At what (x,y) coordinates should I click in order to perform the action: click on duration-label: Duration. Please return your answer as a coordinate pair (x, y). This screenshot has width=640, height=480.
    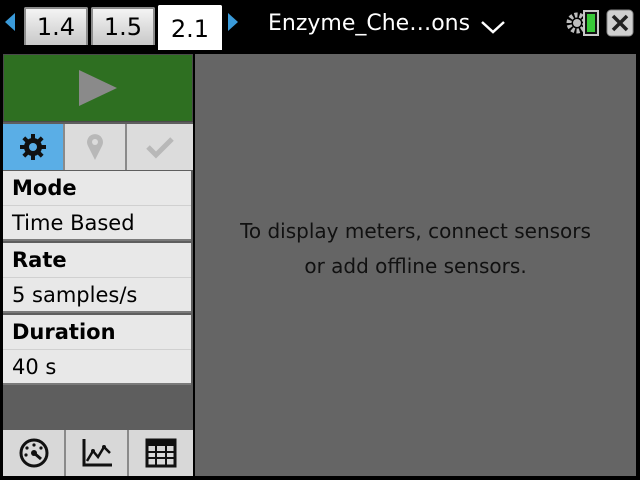
    Looking at the image, I should click on (64, 332).